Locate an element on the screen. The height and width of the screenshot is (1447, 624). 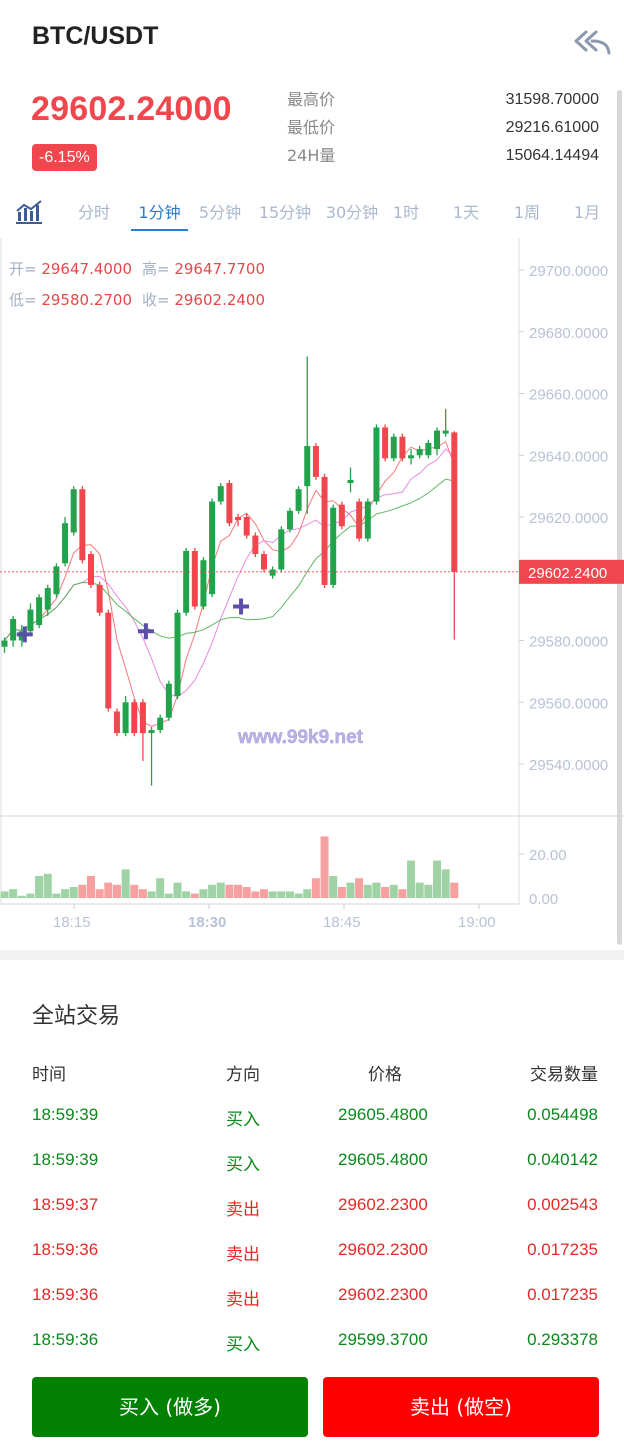
tab-1week: 1周 is located at coordinates (527, 213).